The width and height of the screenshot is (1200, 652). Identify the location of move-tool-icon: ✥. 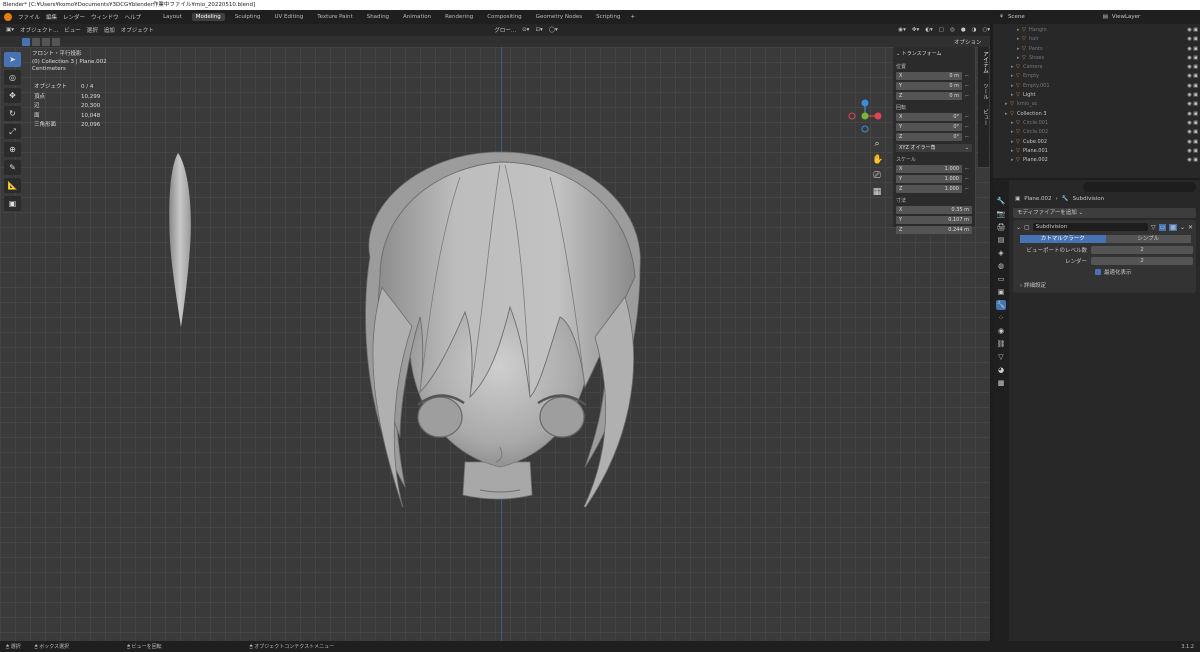
(12, 95).